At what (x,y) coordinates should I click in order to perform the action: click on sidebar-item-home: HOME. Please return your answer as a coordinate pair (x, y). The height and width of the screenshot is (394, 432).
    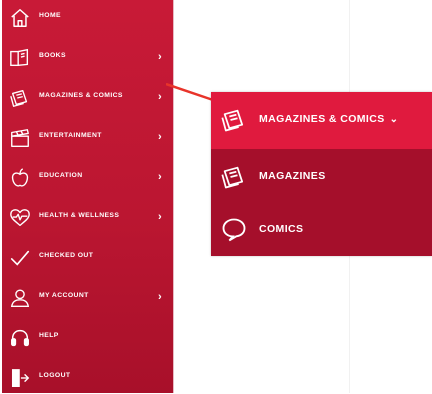
    Looking at the image, I should click on (88, 18).